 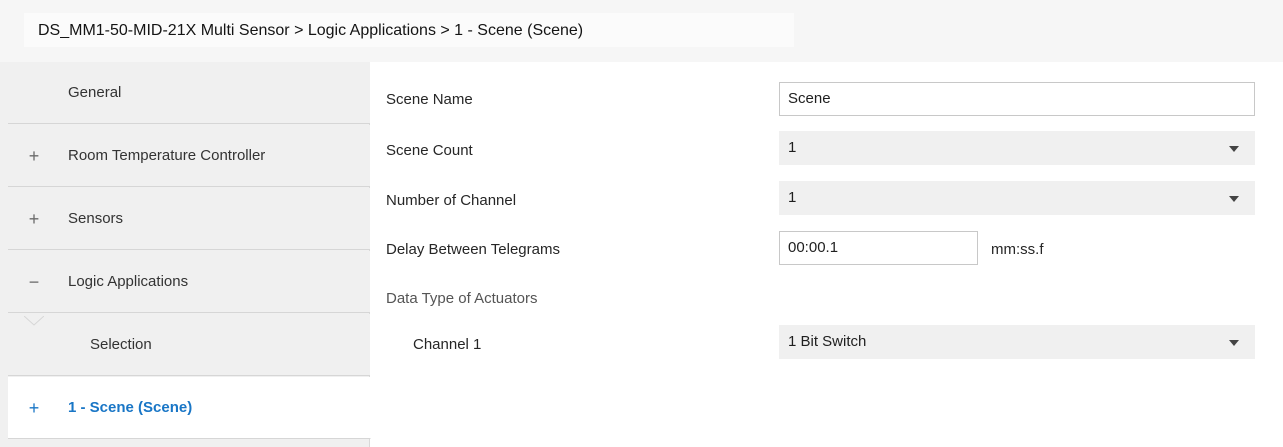 What do you see at coordinates (128, 281) in the screenshot?
I see `sidebar-item-label: Logic Applications` at bounding box center [128, 281].